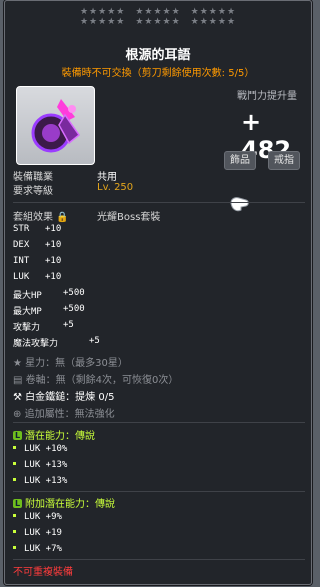  What do you see at coordinates (43, 572) in the screenshot?
I see `footer-note: 不可重複裝備` at bounding box center [43, 572].